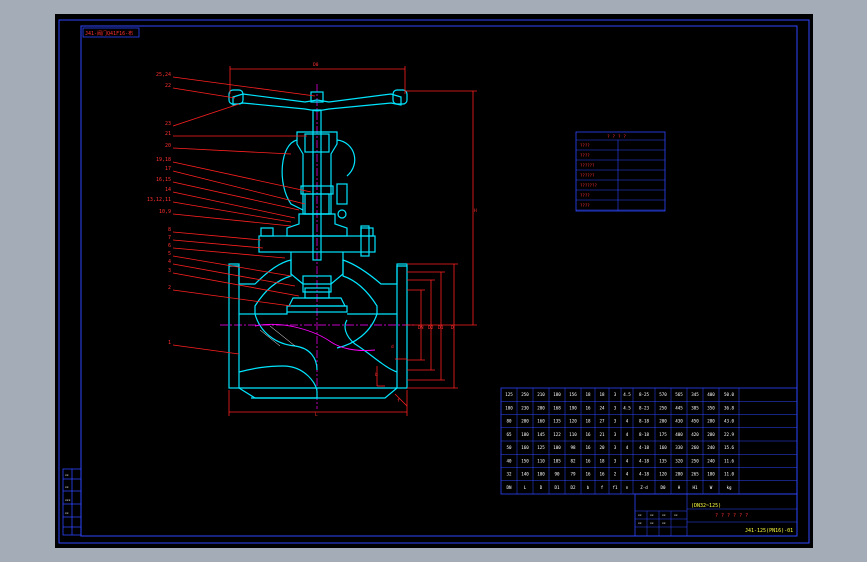  I want to click on spec-cell: n, so click(627, 487).